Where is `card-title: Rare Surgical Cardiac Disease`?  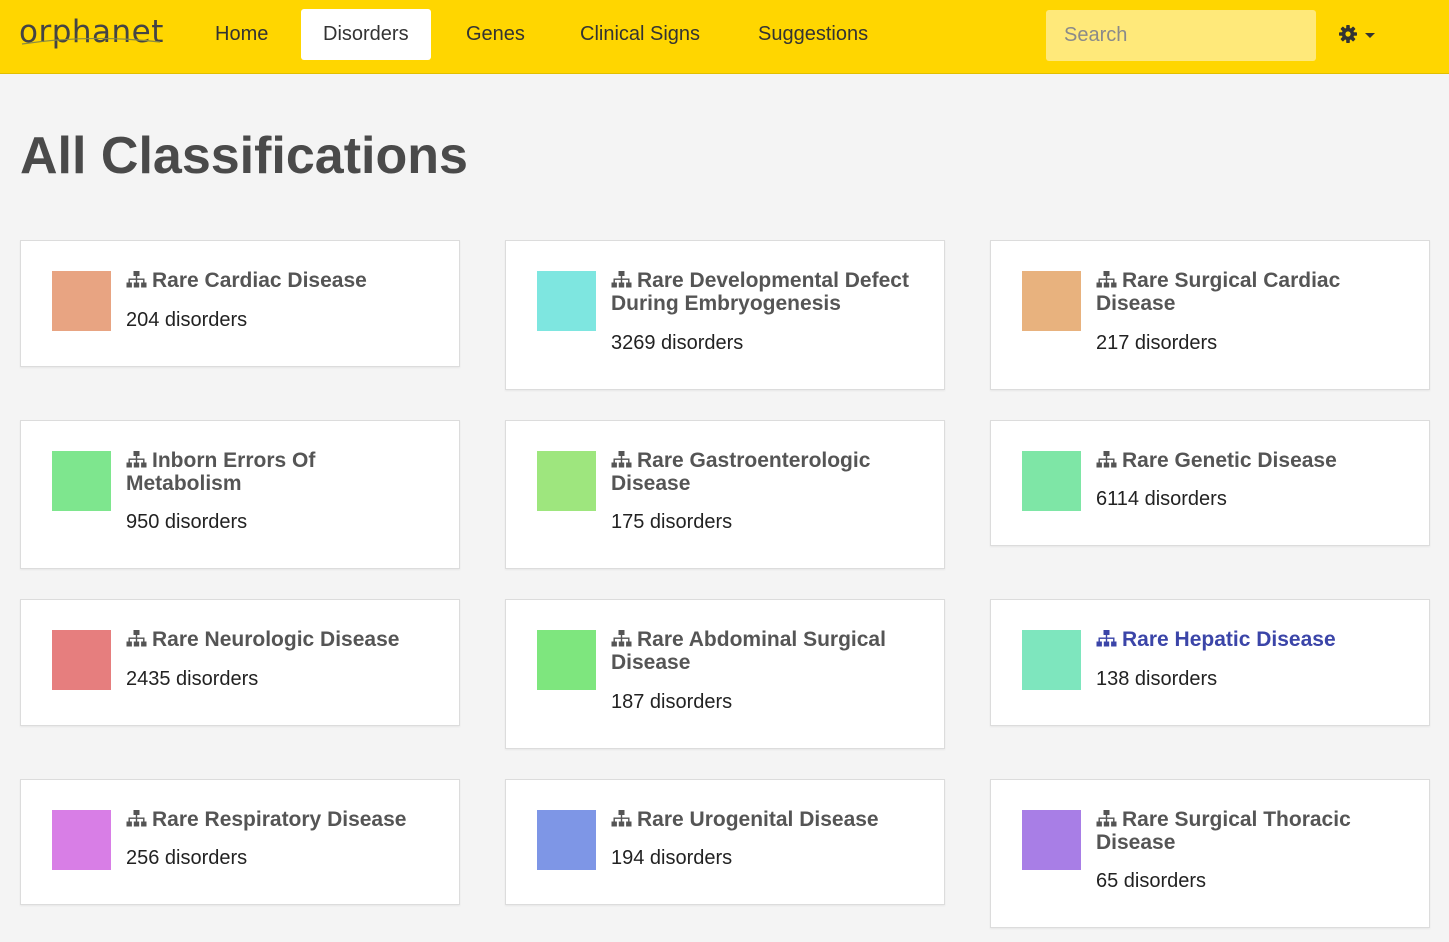 card-title: Rare Surgical Cardiac Disease is located at coordinates (1218, 292).